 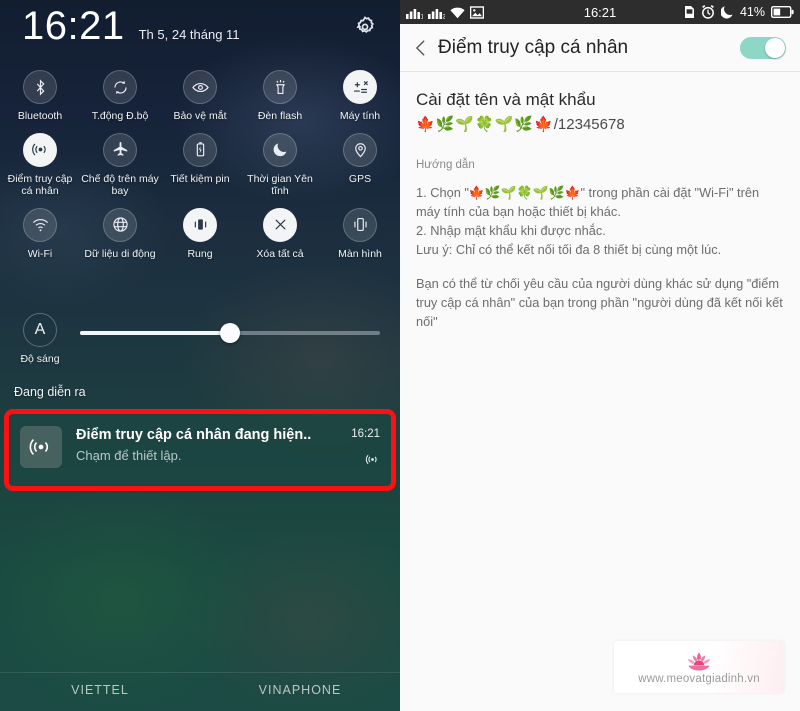 I want to click on quick-toggle-personal-hotspot: Điểm truy cập cá nhân, so click(x=40, y=160).